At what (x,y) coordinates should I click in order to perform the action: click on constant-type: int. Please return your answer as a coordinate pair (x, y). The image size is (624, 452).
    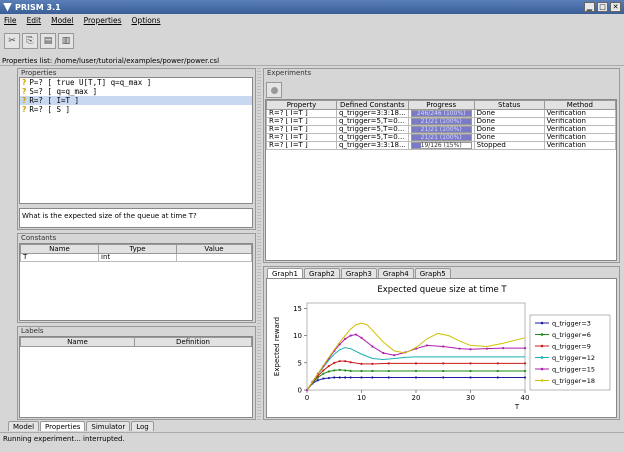
    Looking at the image, I should click on (137, 257).